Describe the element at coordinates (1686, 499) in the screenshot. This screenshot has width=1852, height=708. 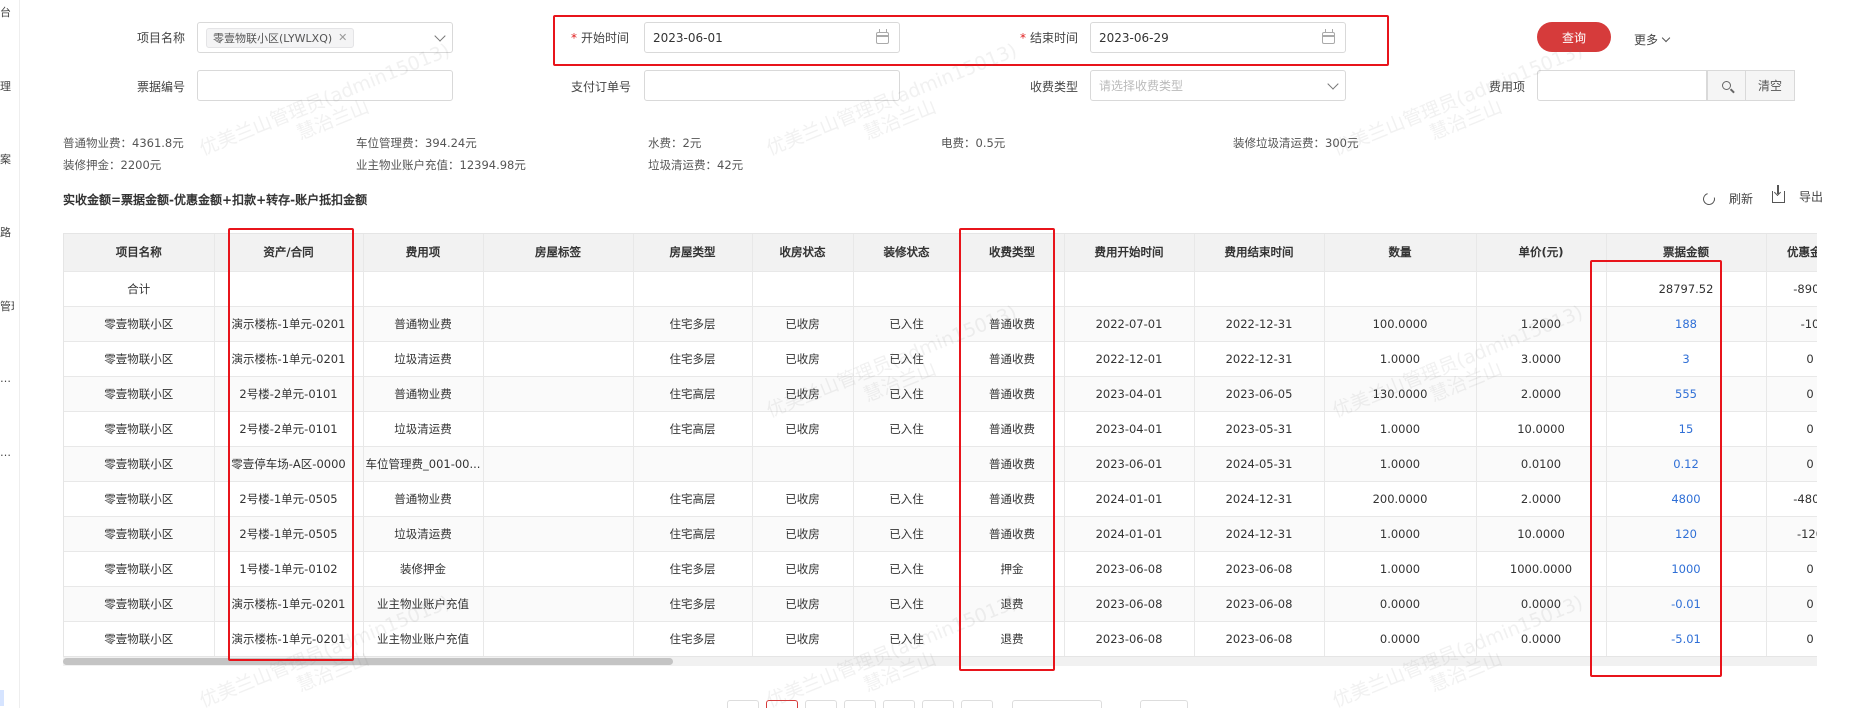
I see `cell-bill-amount: 4800` at that location.